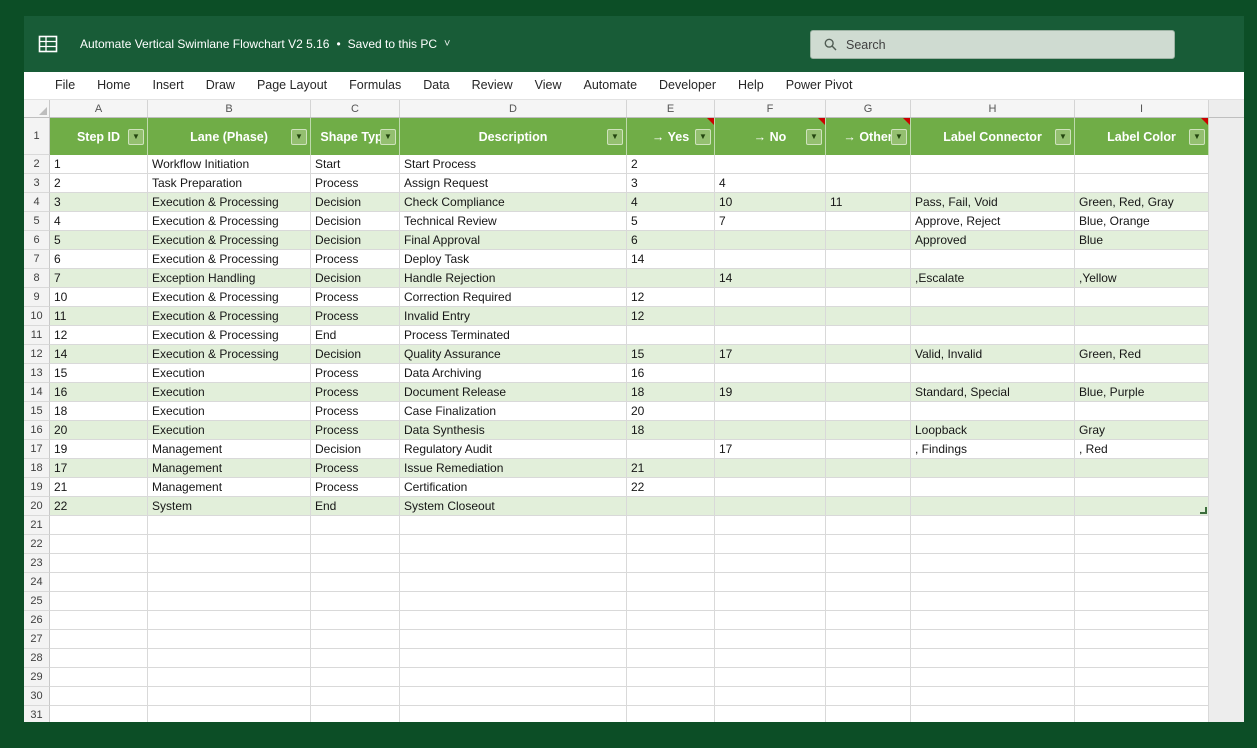 This screenshot has width=1257, height=748. What do you see at coordinates (513, 658) in the screenshot?
I see `cell-D28` at bounding box center [513, 658].